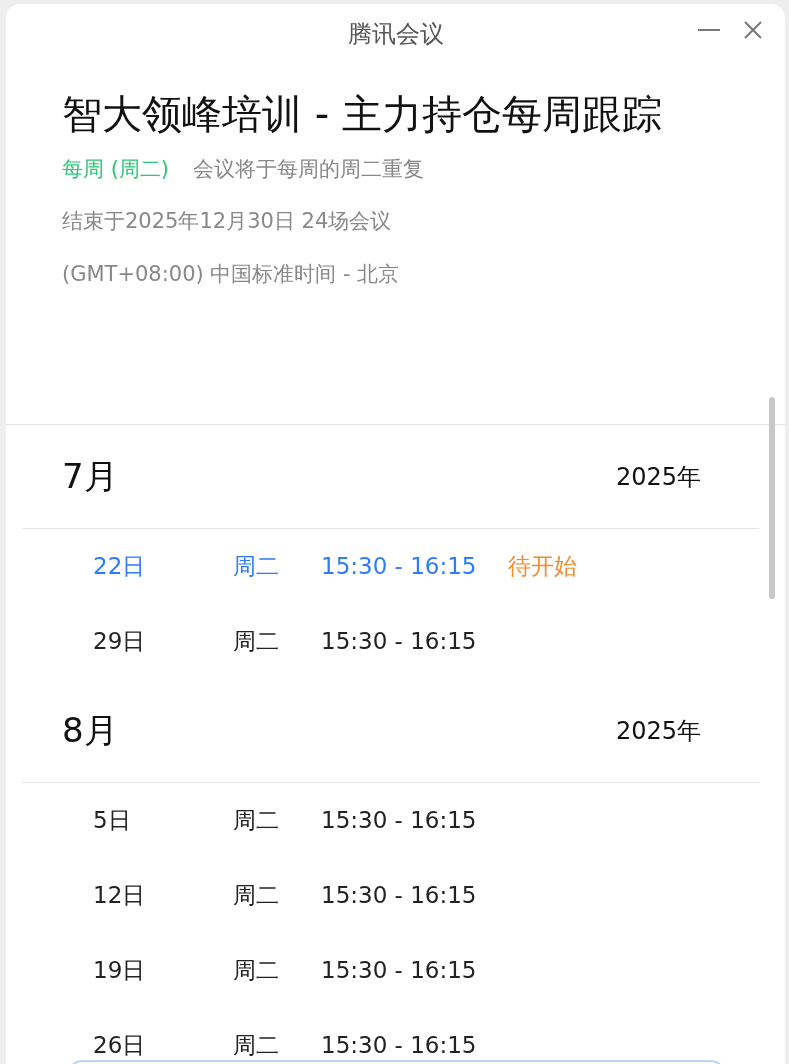 This screenshot has width=789, height=1064. I want to click on occurrence-row: 29日 周二 15:30 - 16:15, so click(395, 641).